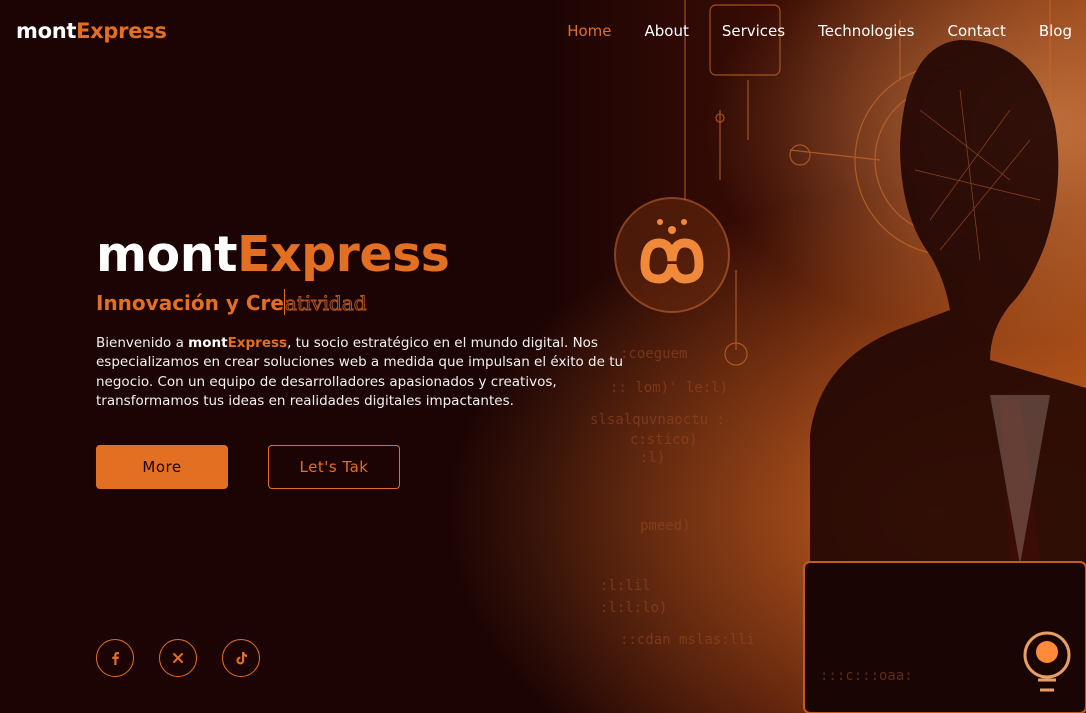  Describe the element at coordinates (208, 343) in the screenshot. I see `intro-brand-mont: mont` at that location.